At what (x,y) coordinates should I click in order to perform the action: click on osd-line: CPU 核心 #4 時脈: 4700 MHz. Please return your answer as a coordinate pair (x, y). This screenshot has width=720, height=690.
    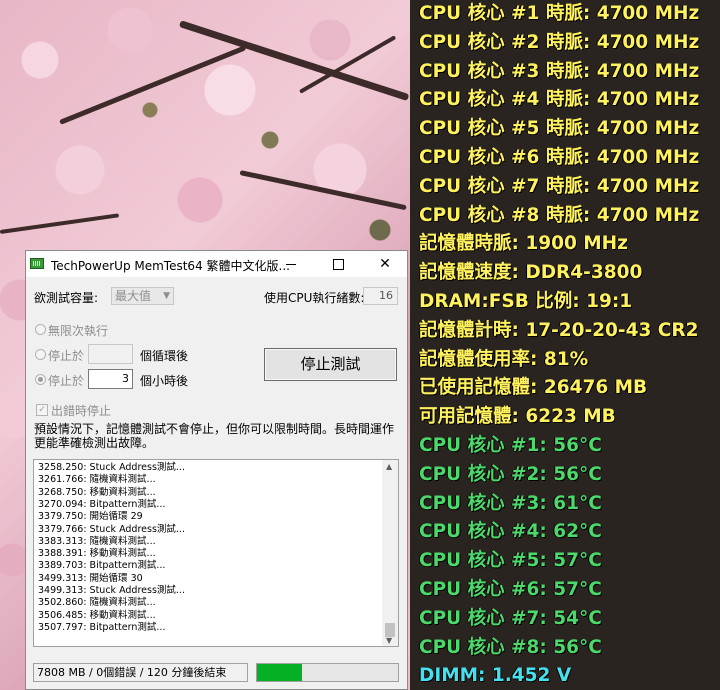
    Looking at the image, I should click on (559, 100).